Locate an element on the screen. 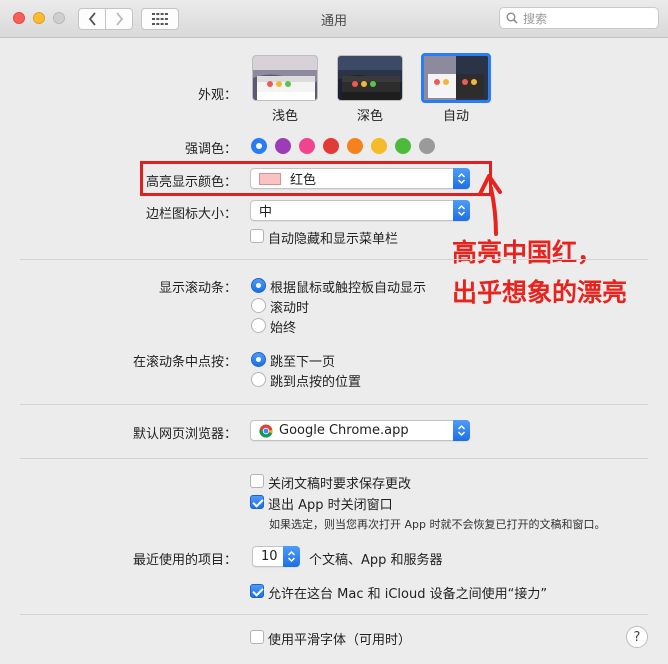  appearance-light-caption: 浅色 is located at coordinates (284, 116).